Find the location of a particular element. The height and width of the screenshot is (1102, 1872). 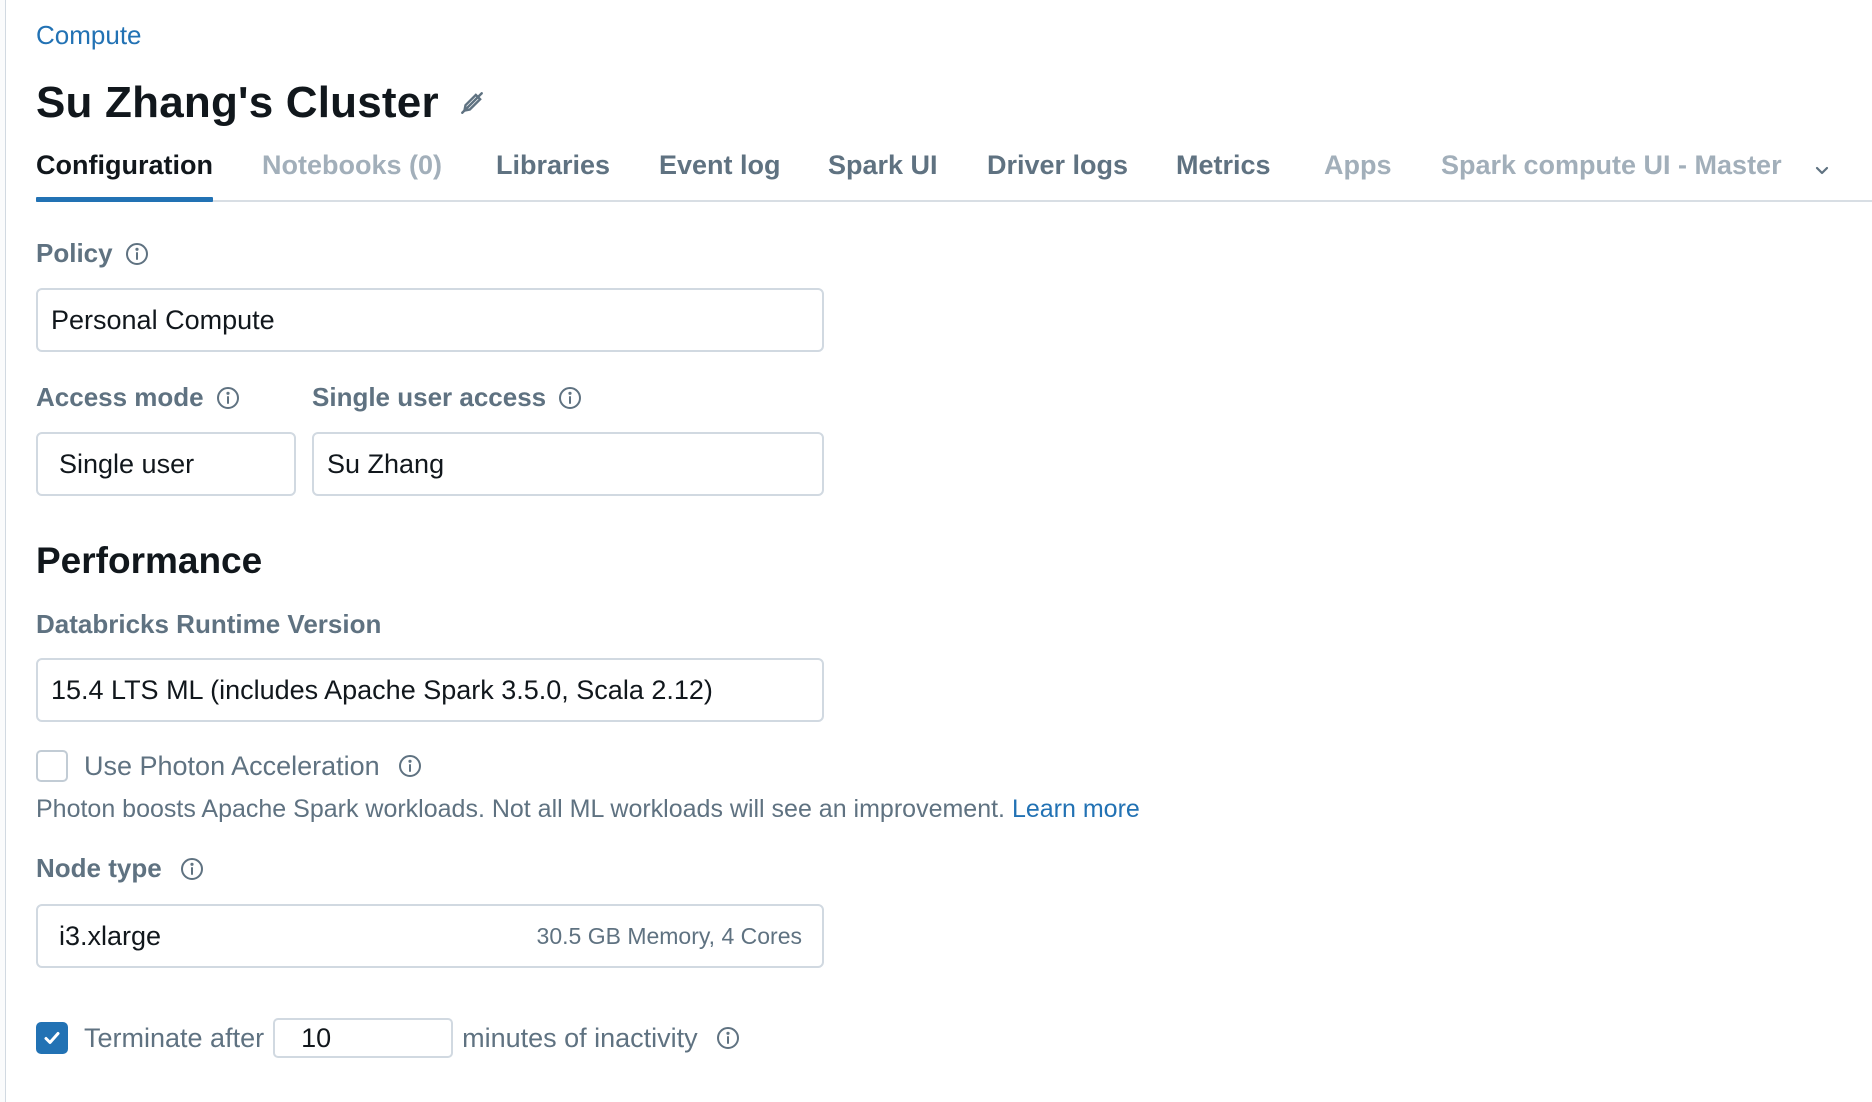

tab-spark-compute-ui-dropdown: Spark compute UI - Master is located at coordinates (1636, 175).